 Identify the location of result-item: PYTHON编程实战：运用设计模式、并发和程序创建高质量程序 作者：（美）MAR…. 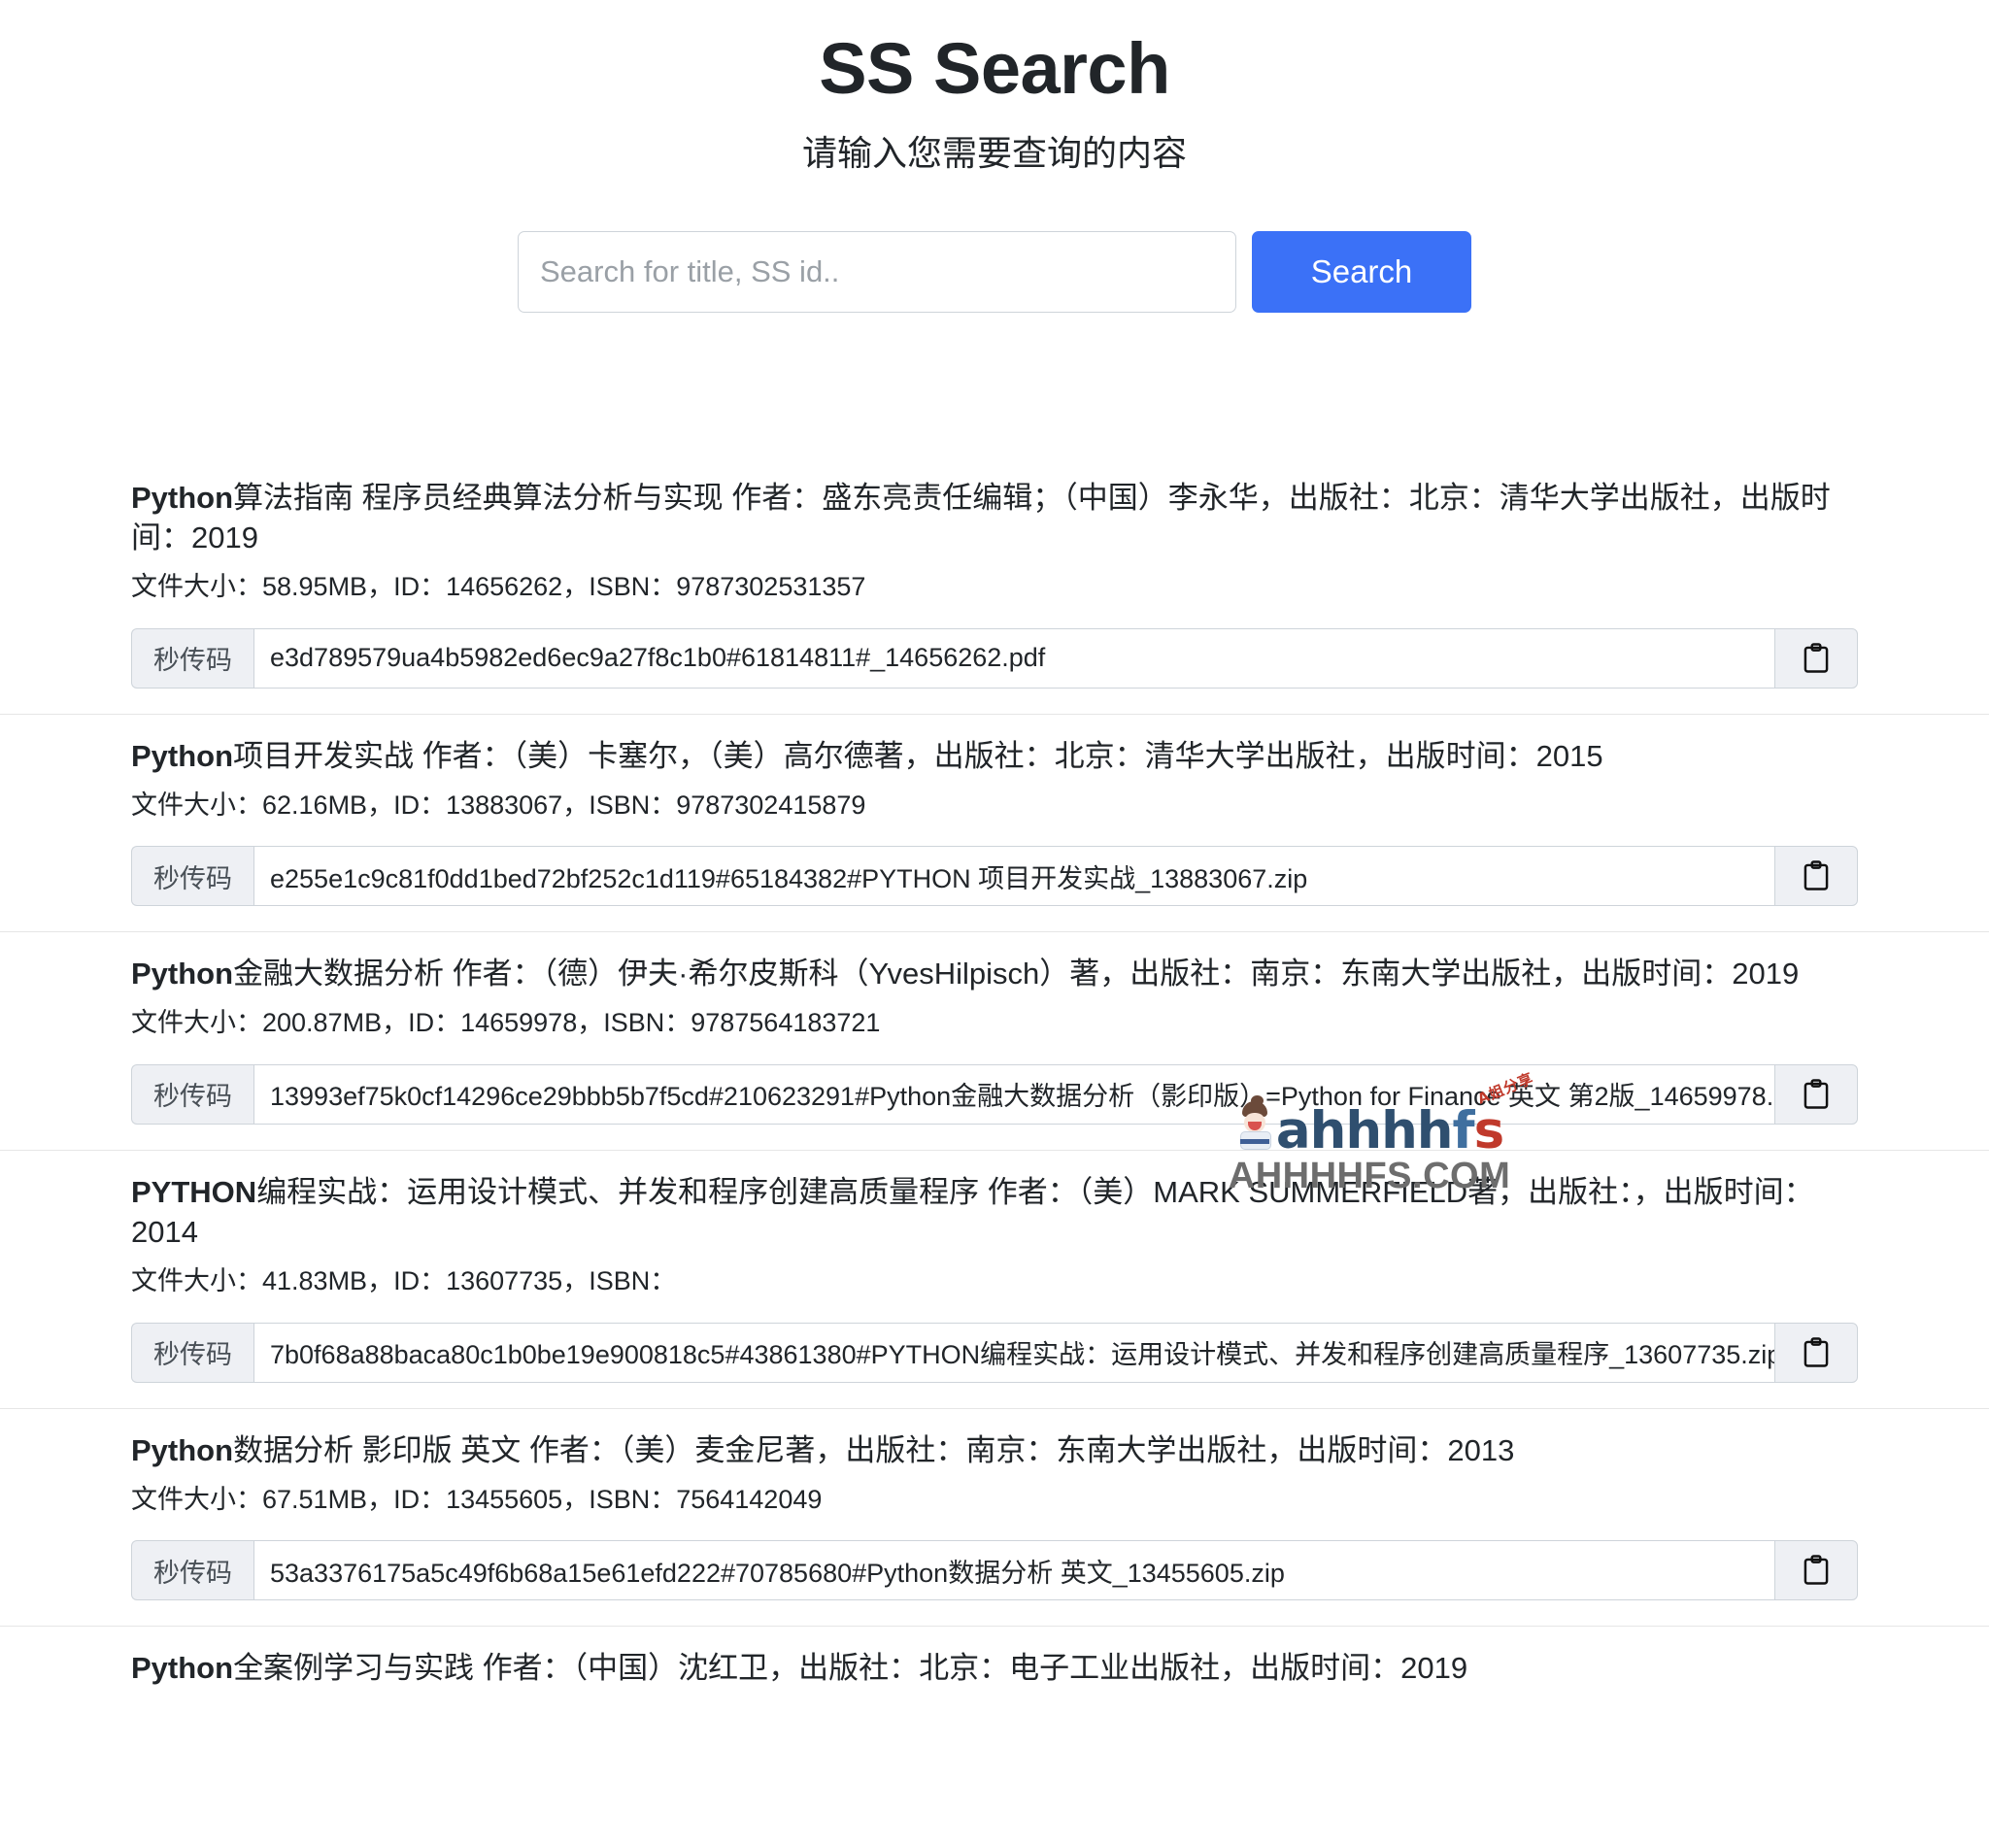
(994, 1278).